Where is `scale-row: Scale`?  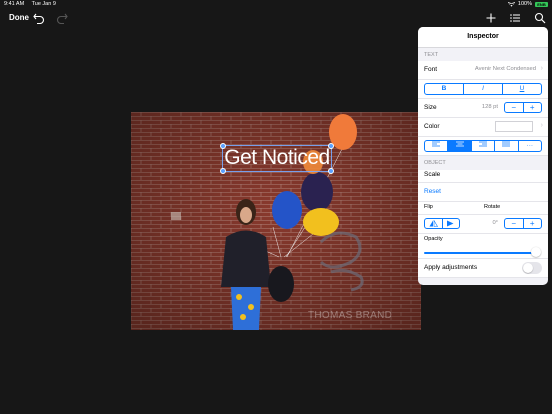
scale-row: Scale is located at coordinates (483, 176).